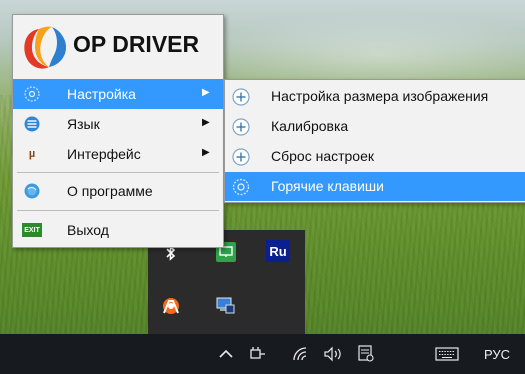 The width and height of the screenshot is (525, 374). I want to click on taskbar: РУС, so click(262, 354).